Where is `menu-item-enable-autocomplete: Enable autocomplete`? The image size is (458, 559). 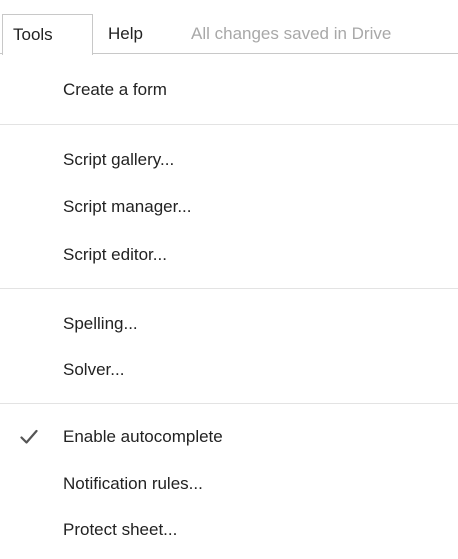 menu-item-enable-autocomplete: Enable autocomplete is located at coordinates (229, 437).